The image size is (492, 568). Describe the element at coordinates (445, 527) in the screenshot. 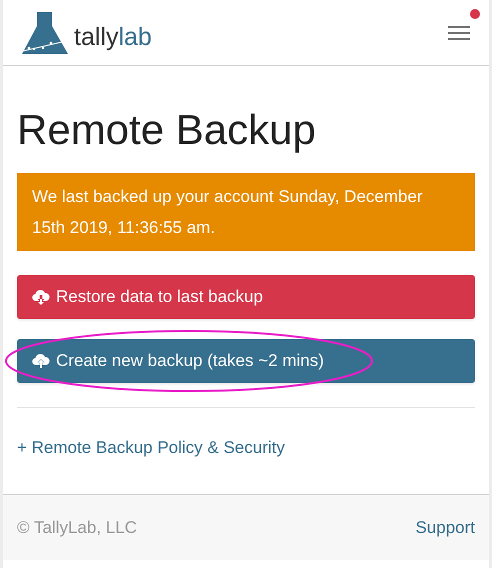

I see `support-link: Support` at that location.